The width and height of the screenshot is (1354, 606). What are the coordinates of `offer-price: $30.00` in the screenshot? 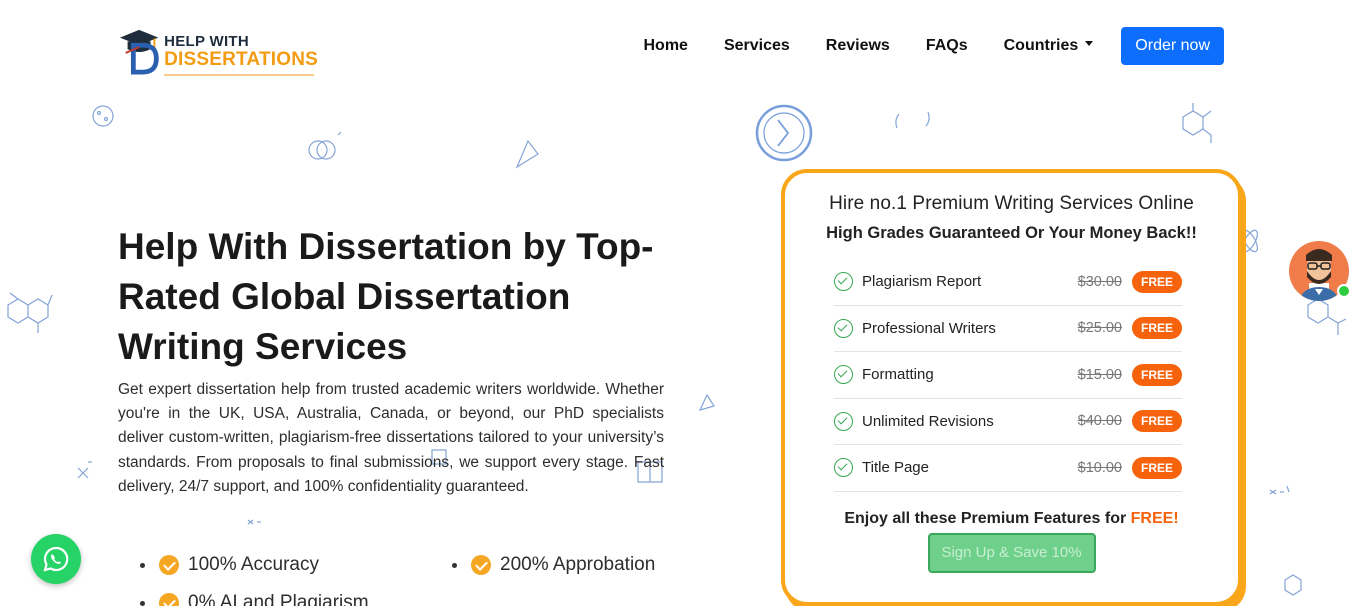 It's located at (1099, 281).